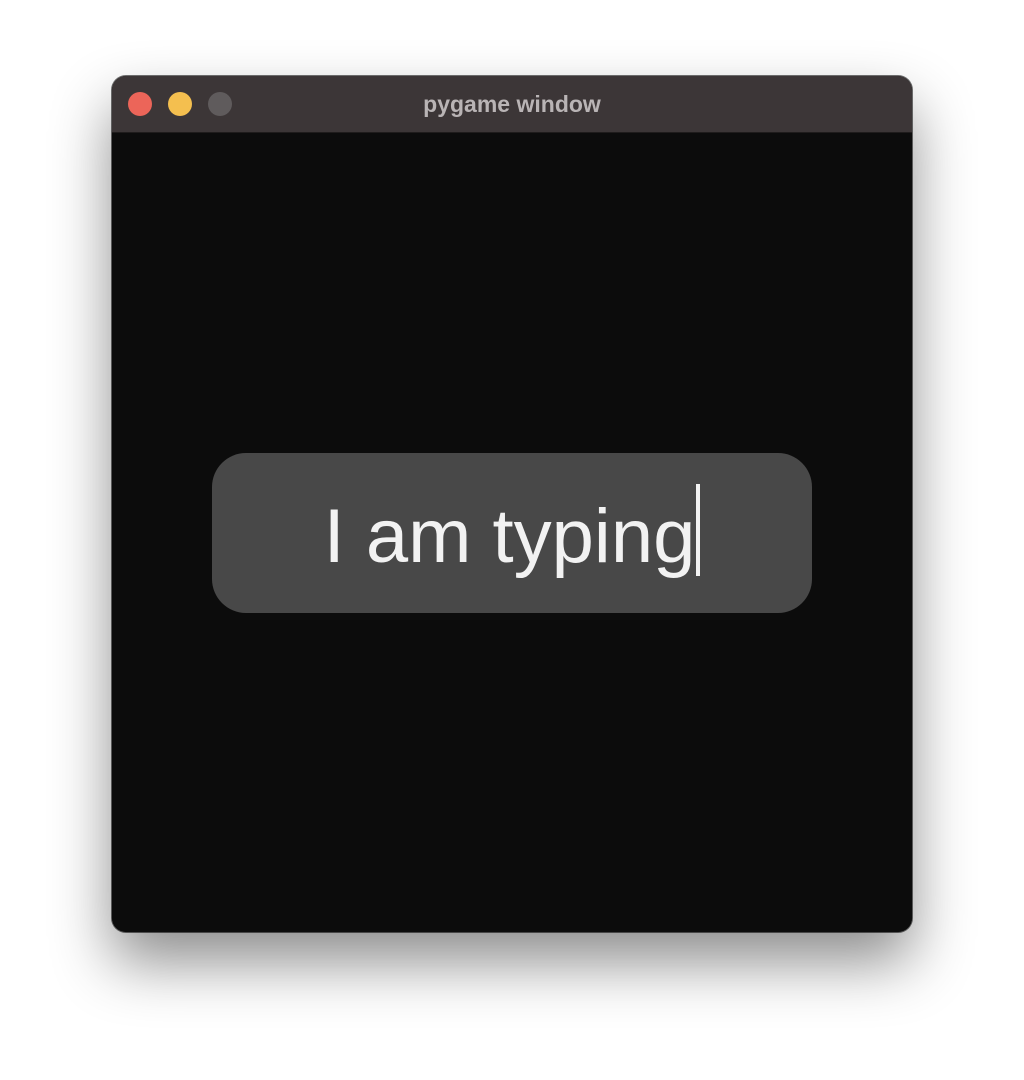  Describe the element at coordinates (698, 529) in the screenshot. I see `text-caret` at that location.